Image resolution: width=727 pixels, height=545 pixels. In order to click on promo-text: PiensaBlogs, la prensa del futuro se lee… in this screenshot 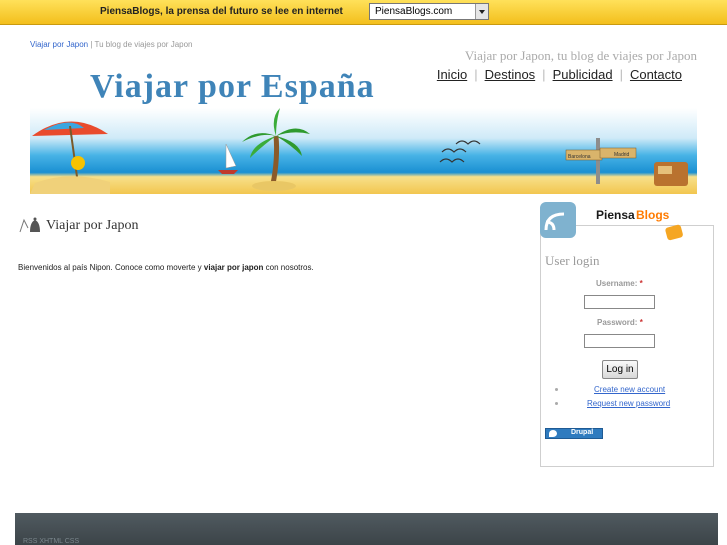, I will do `click(221, 11)`.